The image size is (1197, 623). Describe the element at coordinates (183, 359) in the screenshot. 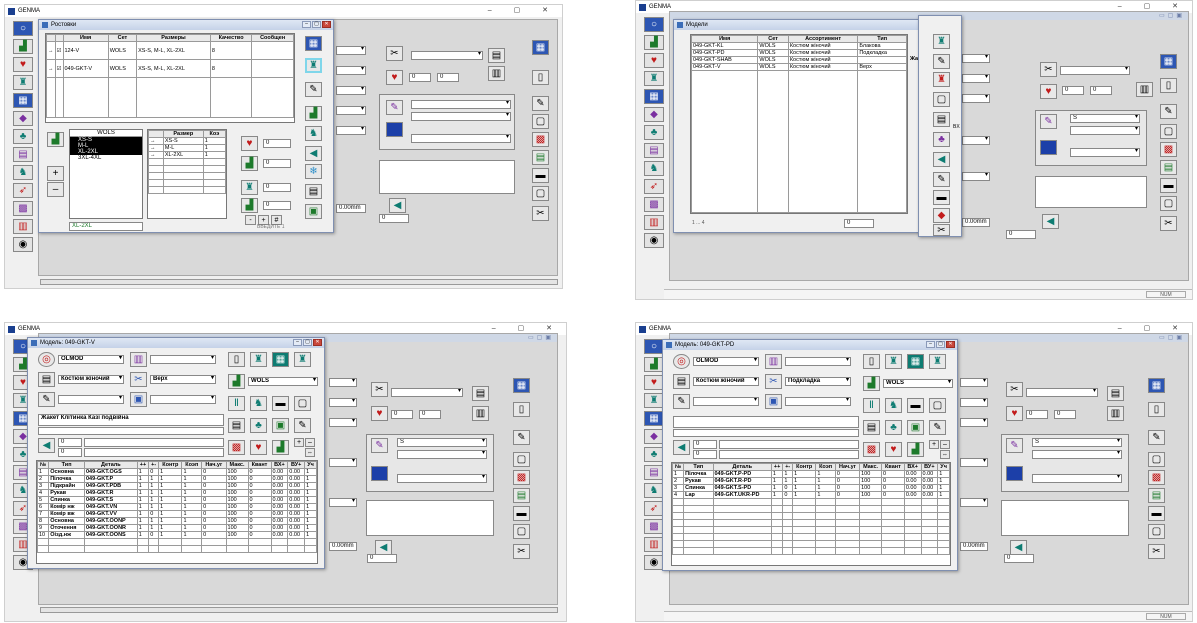

I see `color-select` at that location.